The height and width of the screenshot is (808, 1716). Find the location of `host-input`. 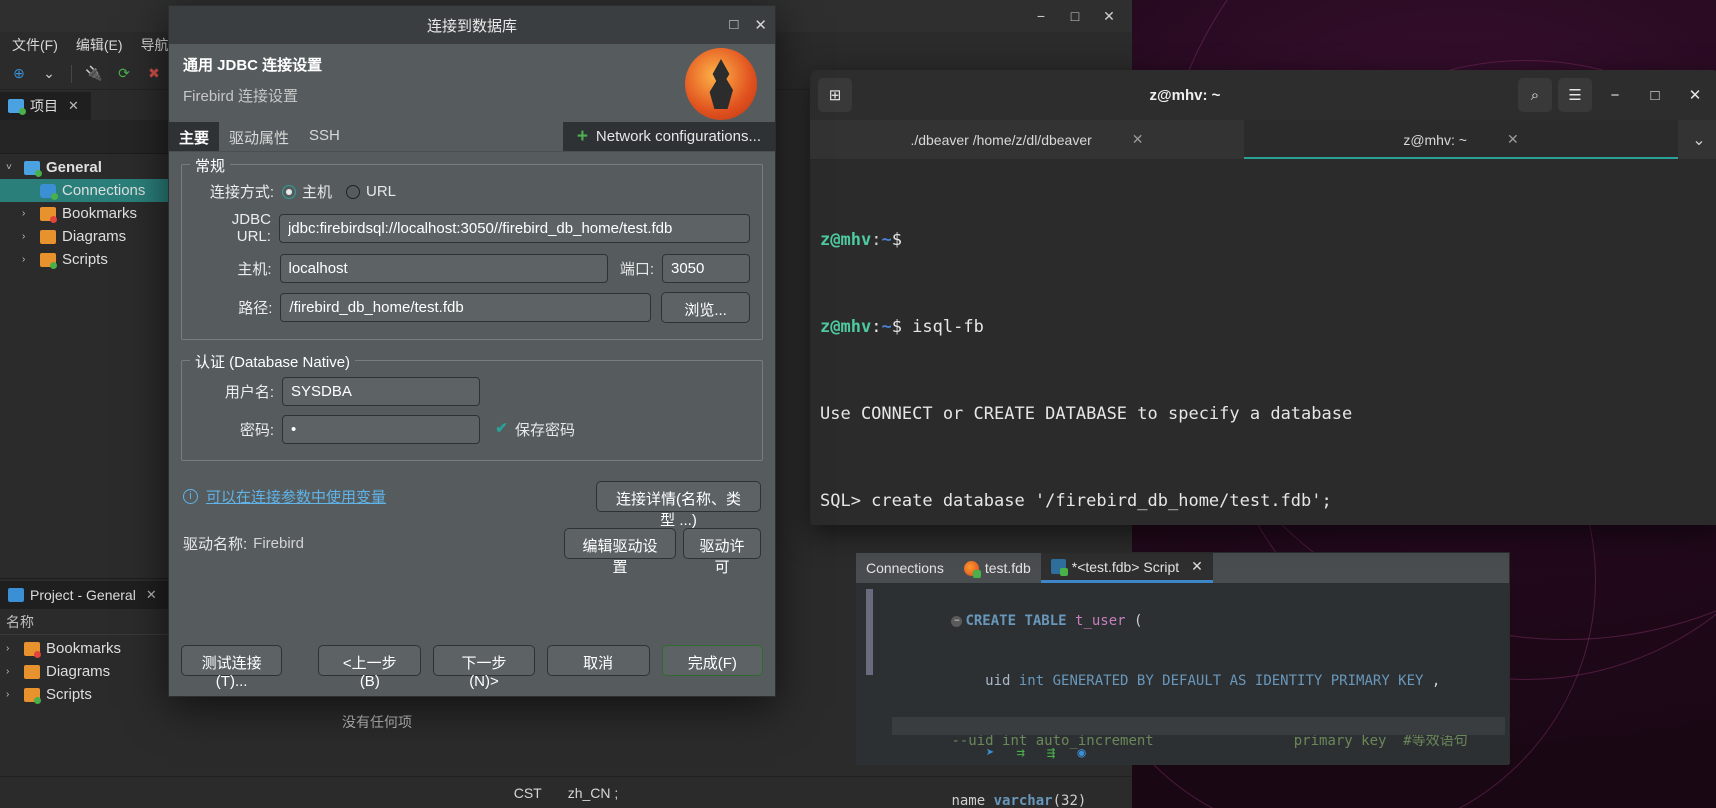

host-input is located at coordinates (443, 268).